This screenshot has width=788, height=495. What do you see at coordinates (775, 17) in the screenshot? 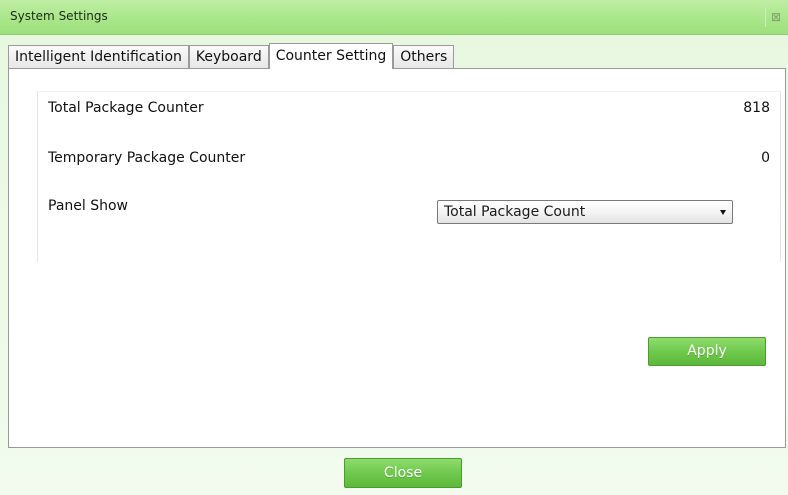
I see `close-icon: ⊠` at bounding box center [775, 17].